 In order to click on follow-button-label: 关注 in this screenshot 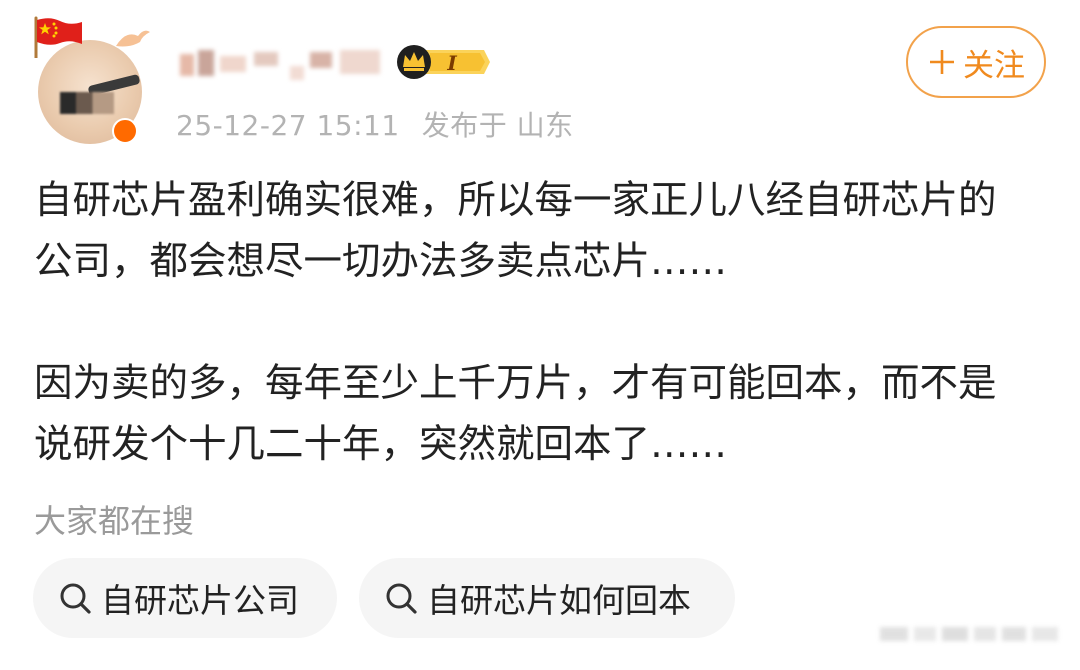, I will do `click(994, 65)`.